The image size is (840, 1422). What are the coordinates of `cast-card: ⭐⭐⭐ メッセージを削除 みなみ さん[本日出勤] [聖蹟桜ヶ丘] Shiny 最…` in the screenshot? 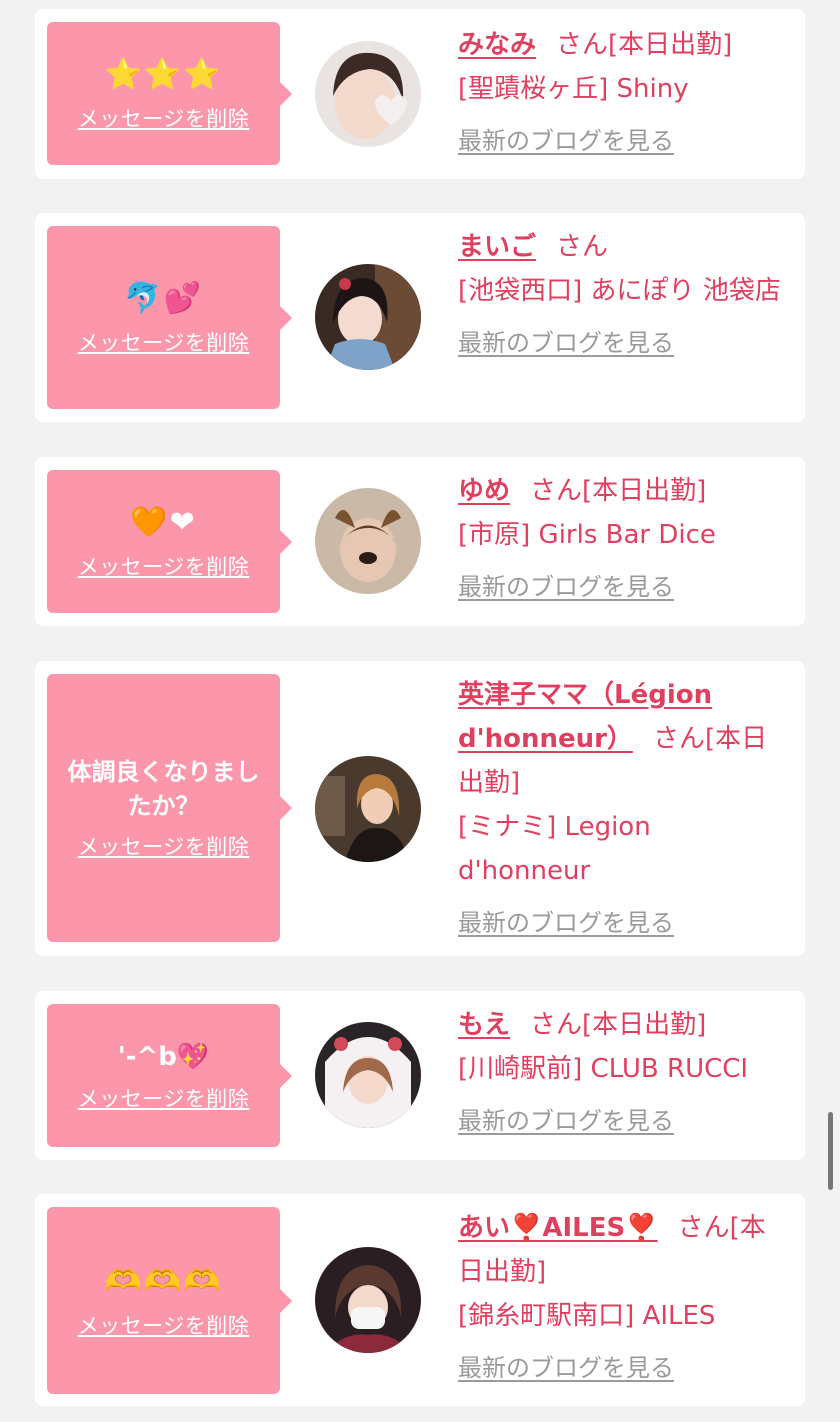 It's located at (420, 94).